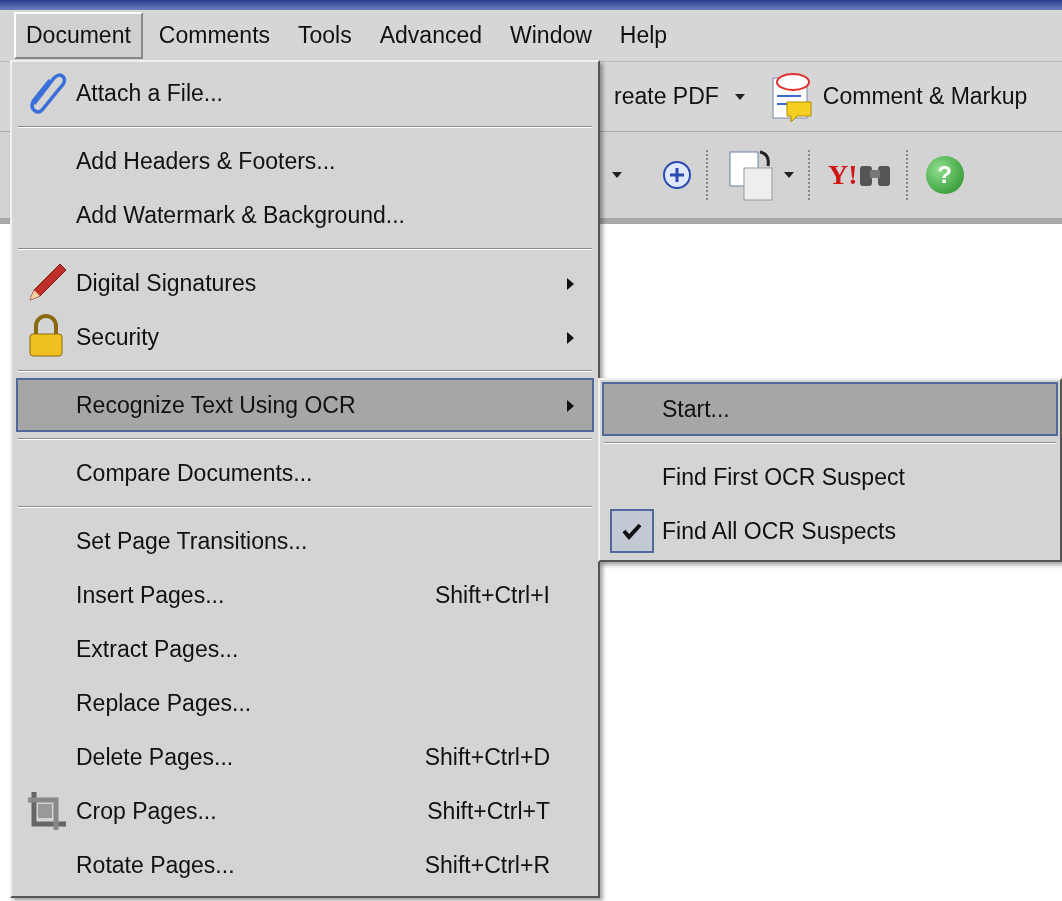 The image size is (1062, 901). I want to click on menu-bar-item: Help, so click(643, 35).